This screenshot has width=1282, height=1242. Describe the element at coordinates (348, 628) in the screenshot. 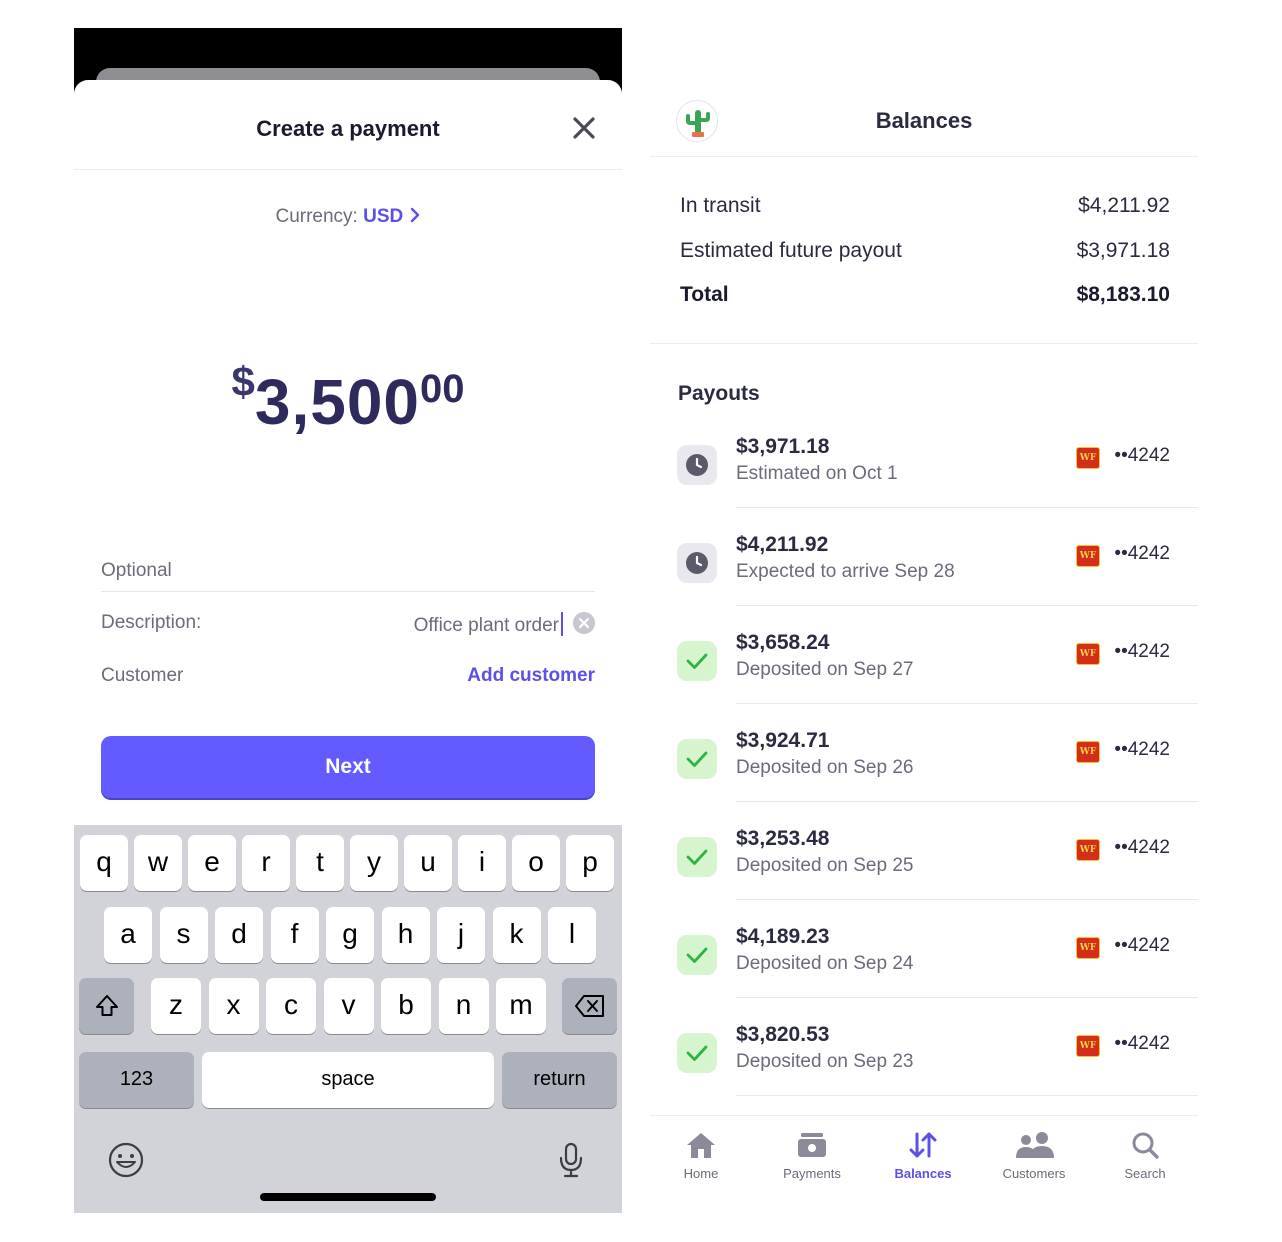

I see `description-row: Description: Office plant order` at that location.